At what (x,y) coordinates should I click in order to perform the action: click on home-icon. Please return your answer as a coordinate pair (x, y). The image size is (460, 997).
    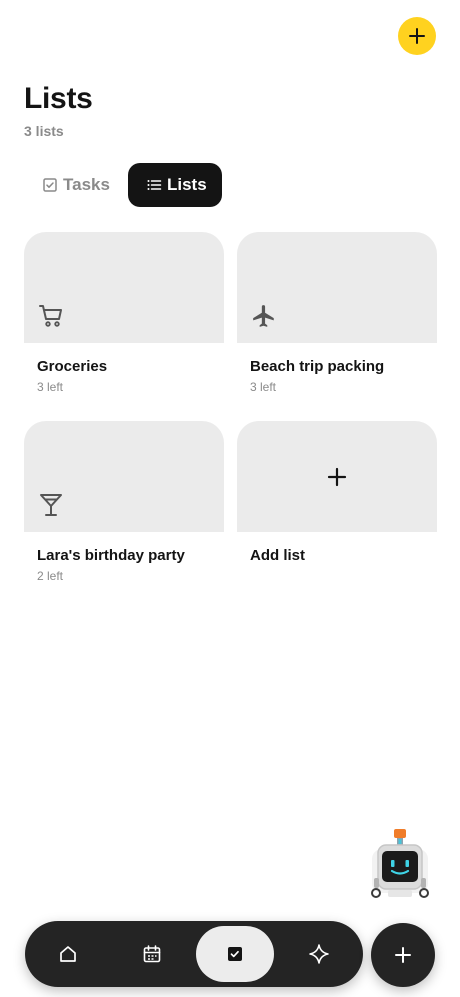
    Looking at the image, I should click on (68, 954).